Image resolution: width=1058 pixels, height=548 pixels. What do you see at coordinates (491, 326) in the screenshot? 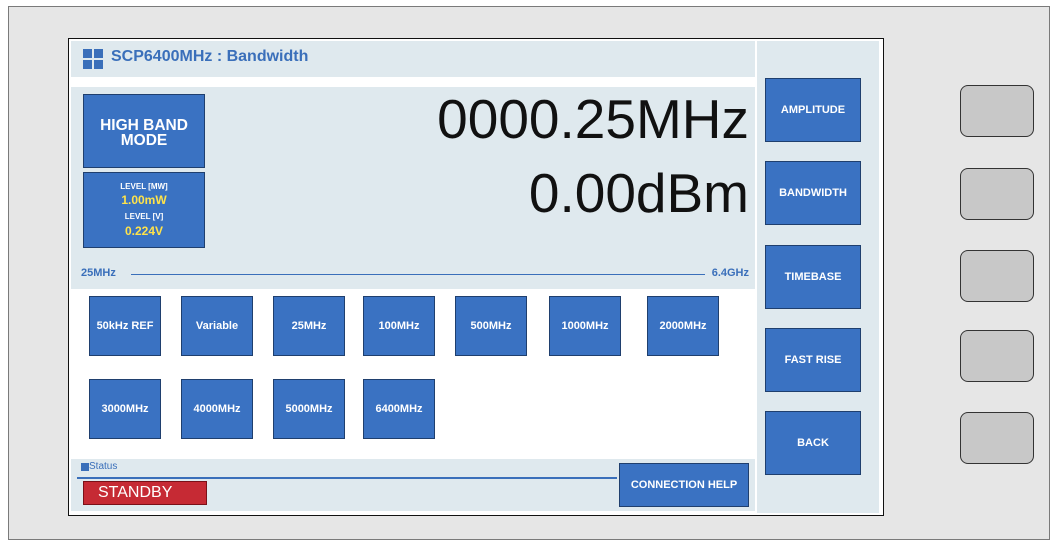
I see `preset-500mhz-button: 500MHz` at bounding box center [491, 326].